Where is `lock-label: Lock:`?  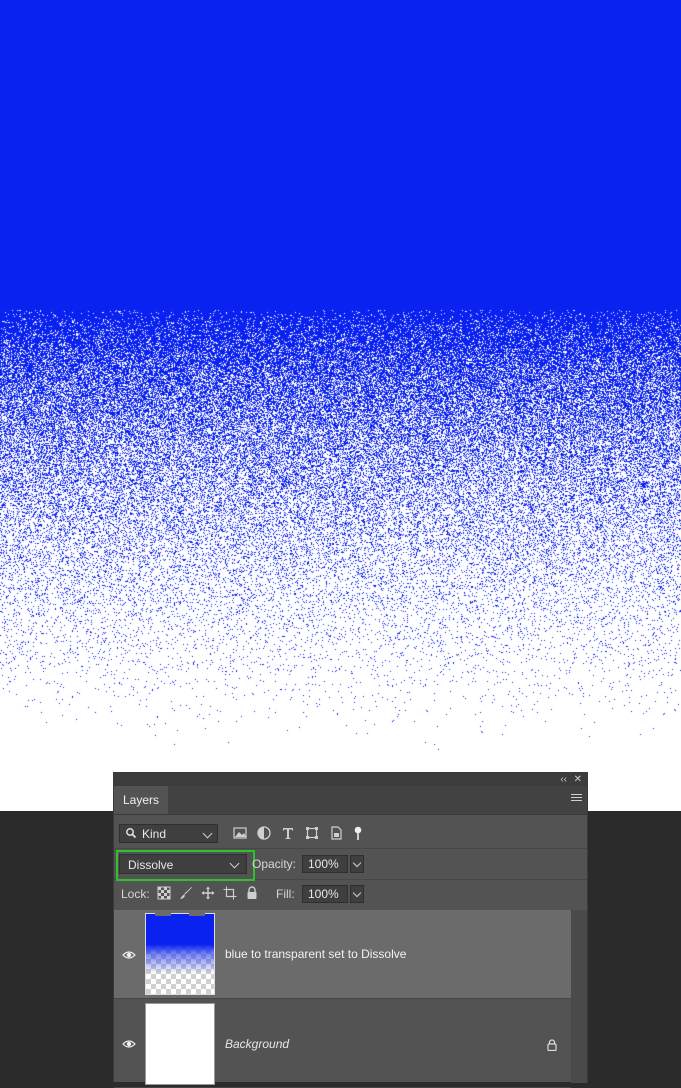 lock-label: Lock: is located at coordinates (135, 894).